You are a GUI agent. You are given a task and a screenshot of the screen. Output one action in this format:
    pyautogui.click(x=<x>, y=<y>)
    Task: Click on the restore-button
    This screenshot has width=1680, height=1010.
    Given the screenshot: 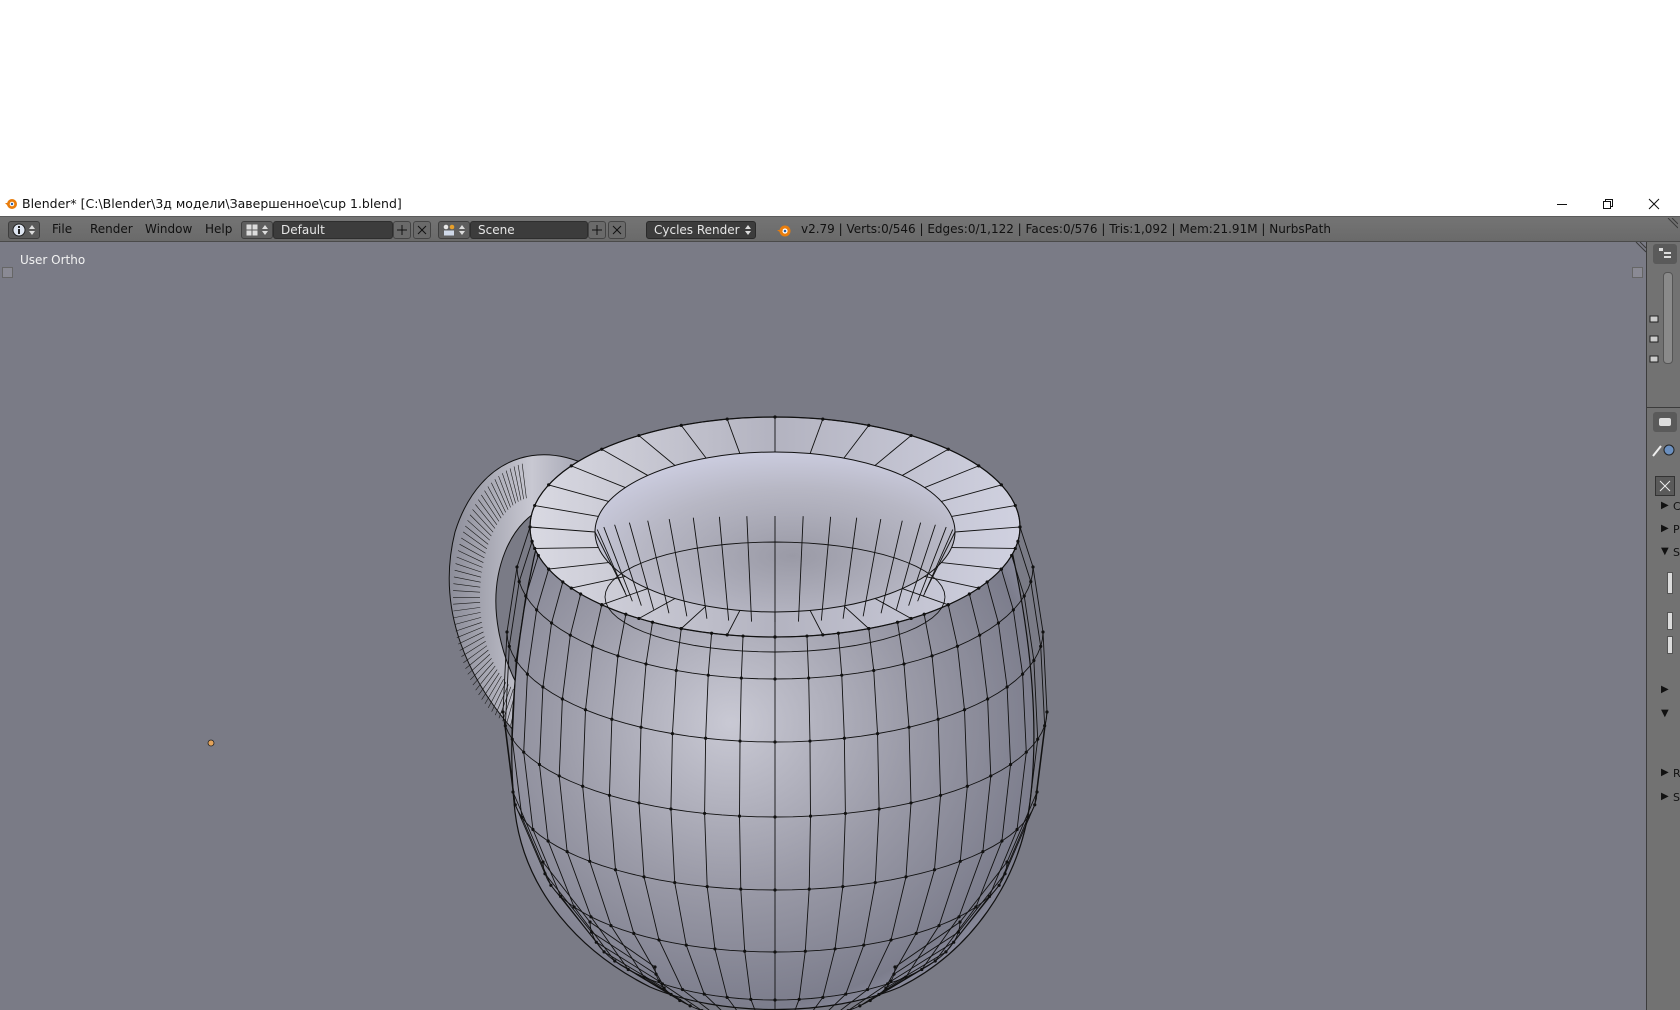 What is the action you would take?
    pyautogui.click(x=1608, y=204)
    